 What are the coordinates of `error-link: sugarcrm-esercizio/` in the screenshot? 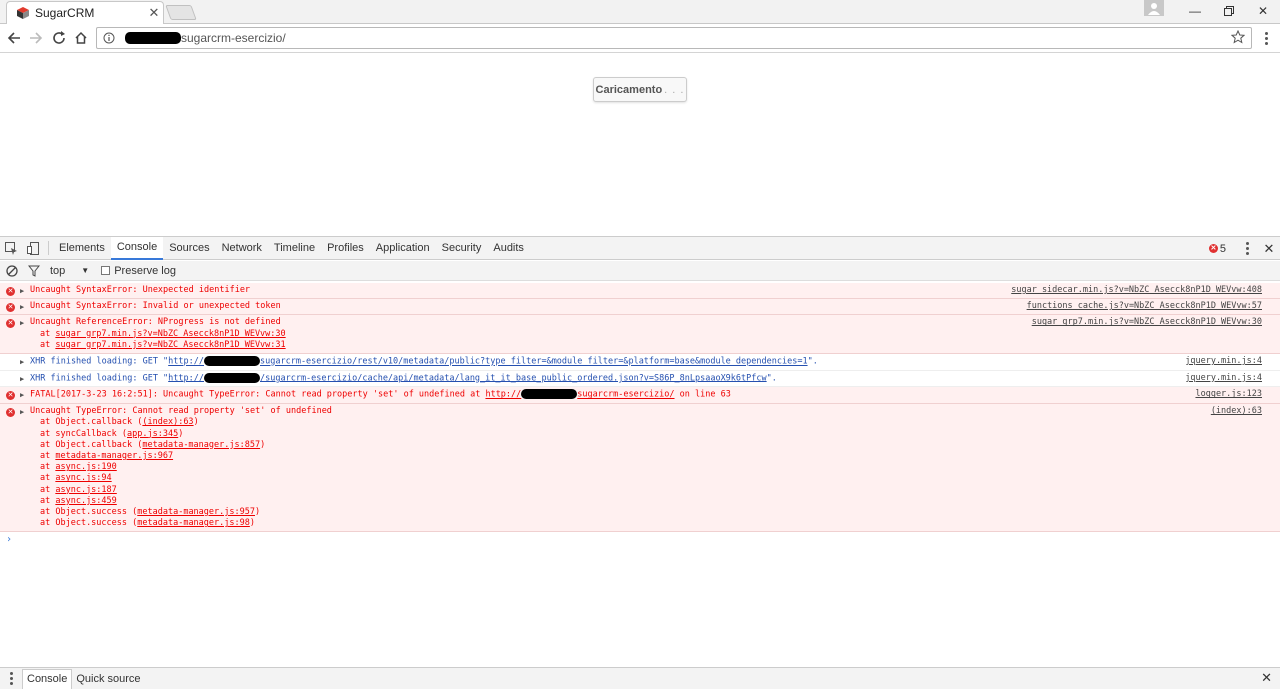 It's located at (625, 395).